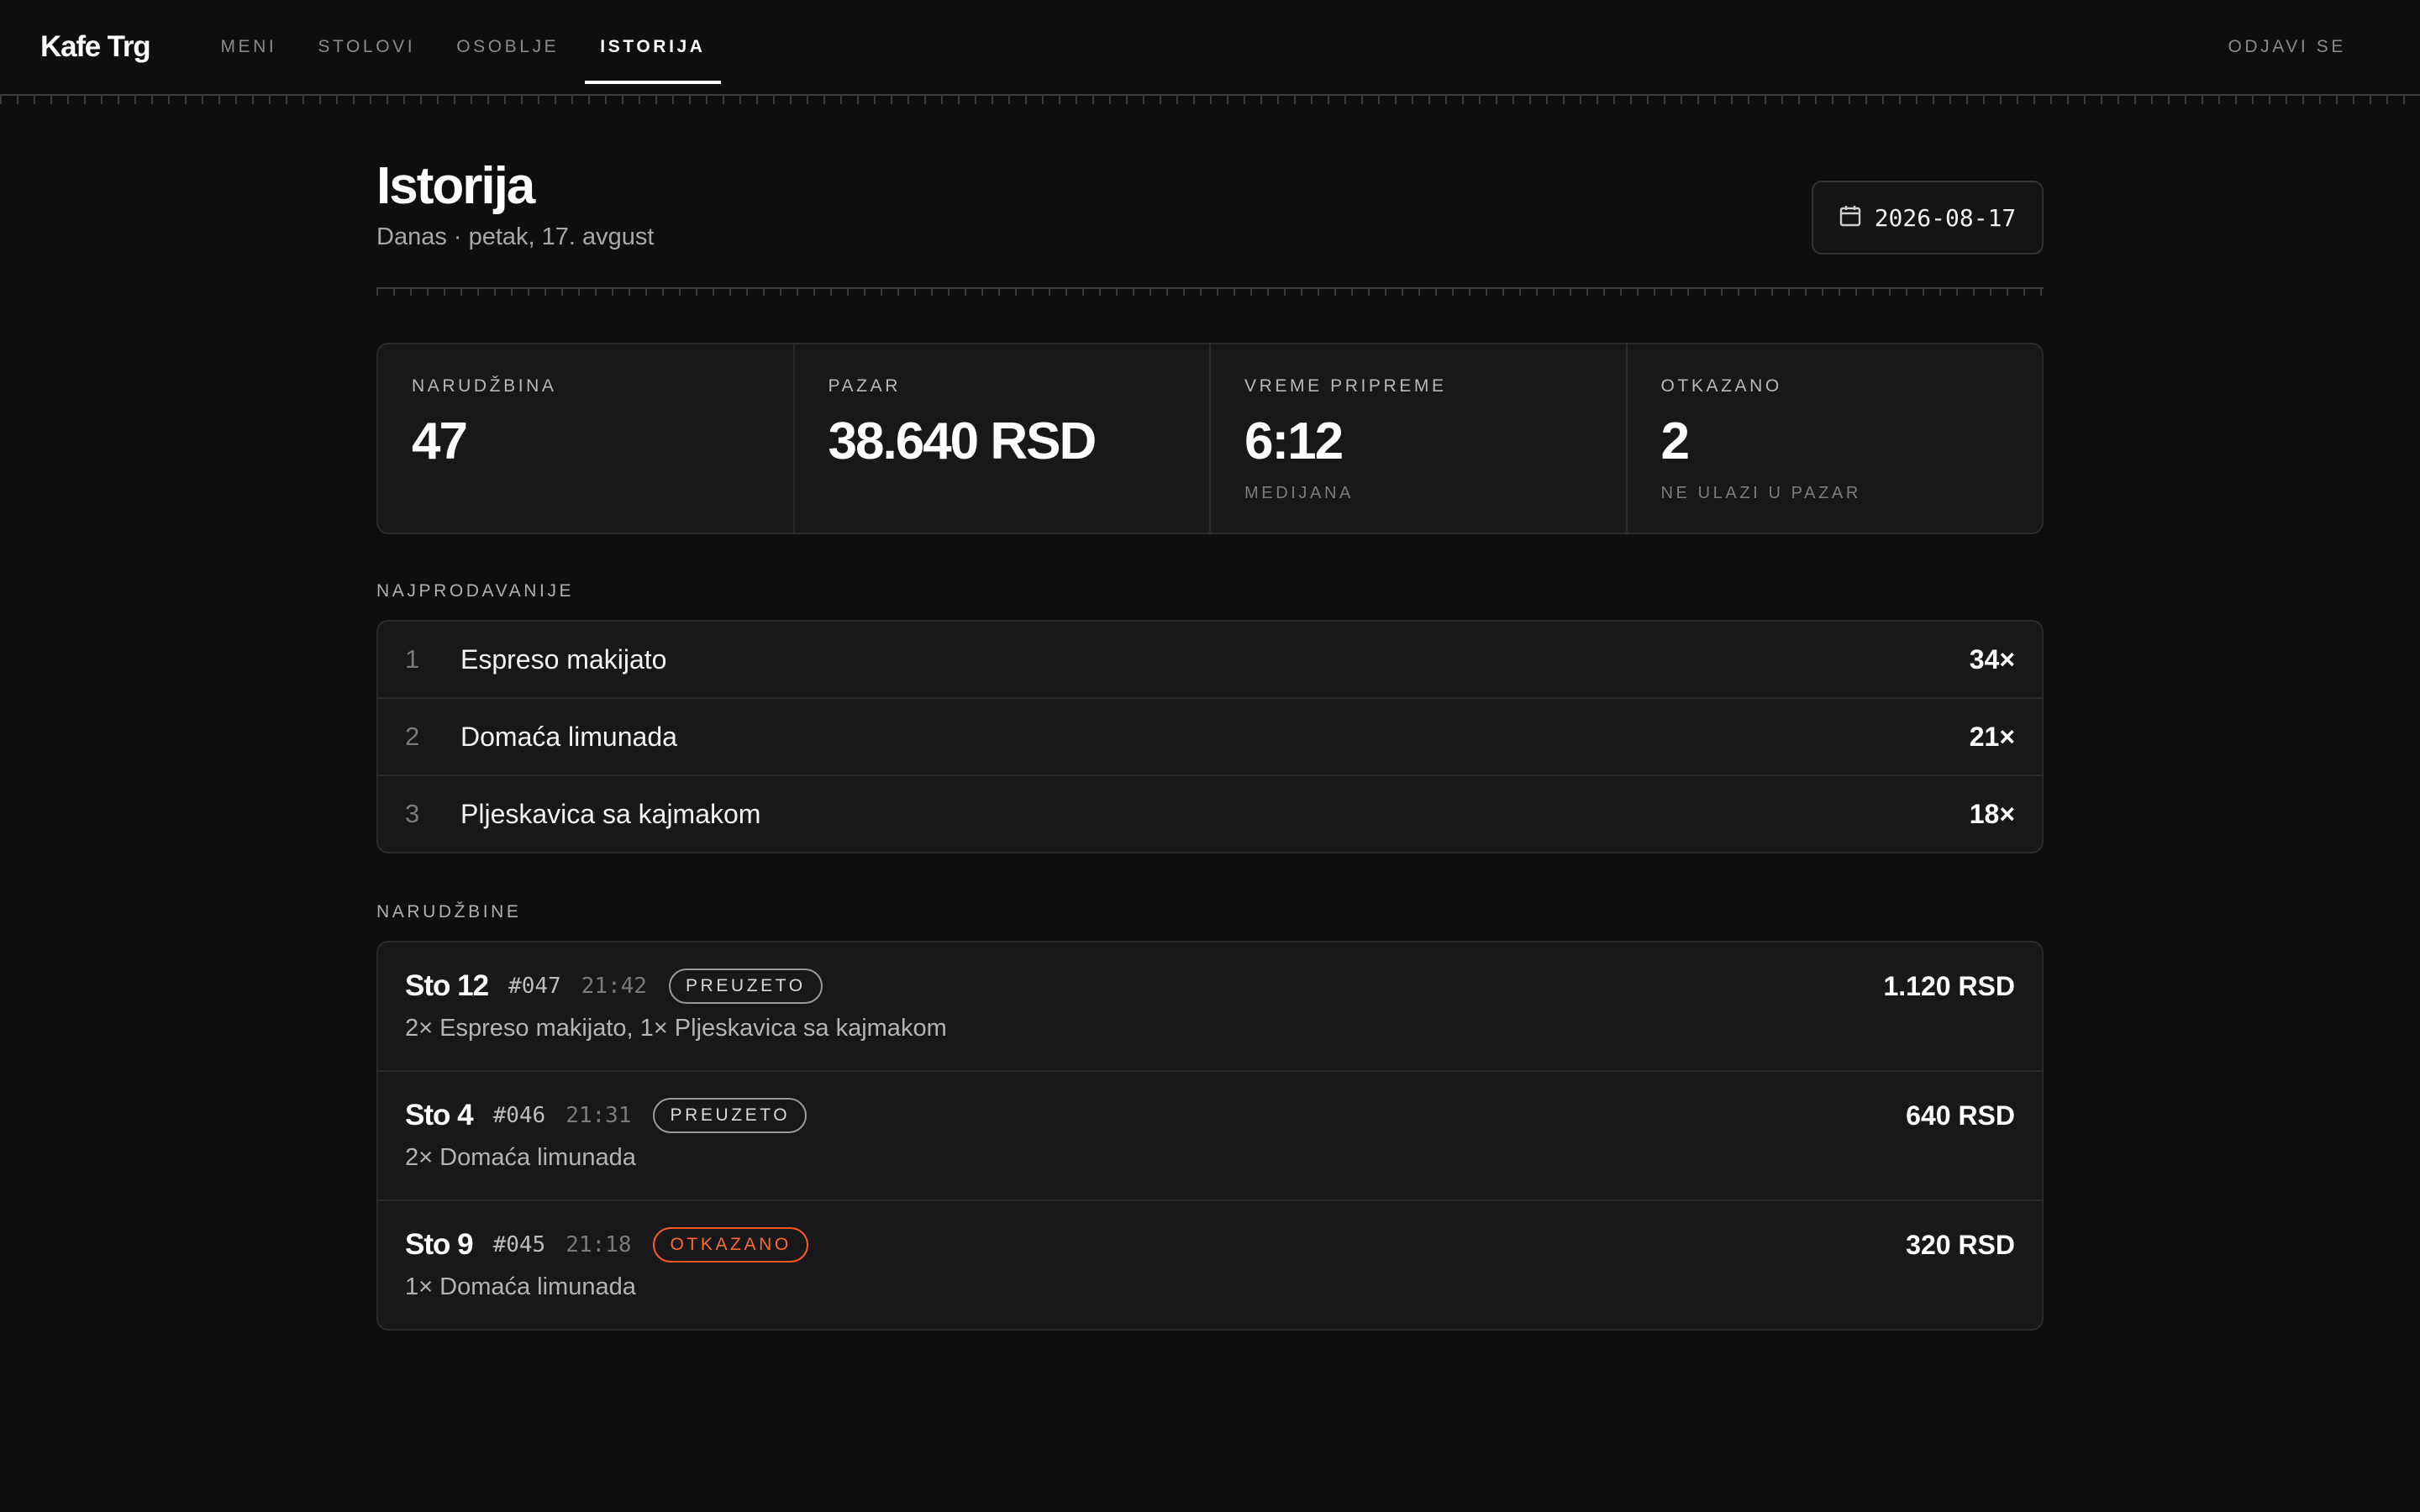  What do you see at coordinates (1850, 218) in the screenshot?
I see `calendar-icon` at bounding box center [1850, 218].